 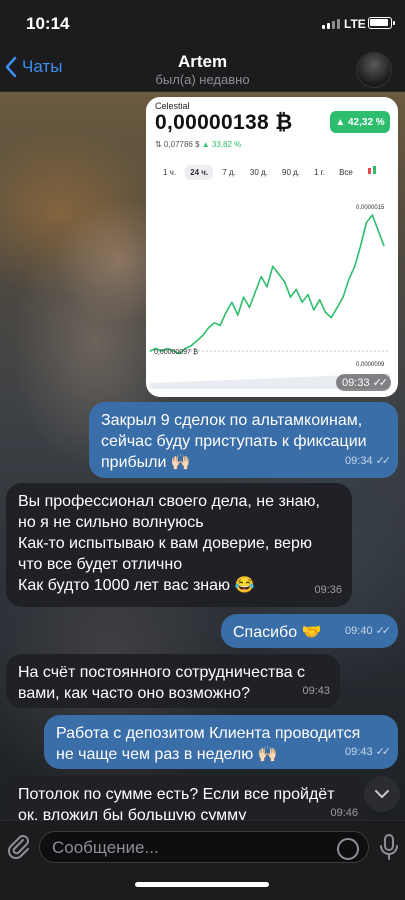 What do you see at coordinates (48, 23) in the screenshot?
I see `status-time: 10:14` at bounding box center [48, 23].